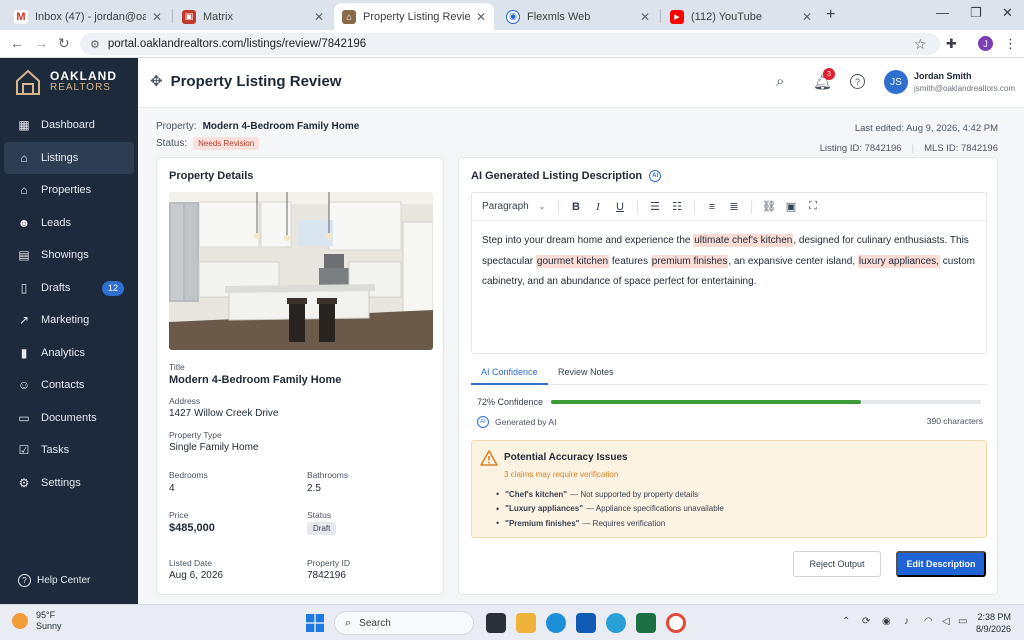 This screenshot has height=640, width=1024. Describe the element at coordinates (156, 81) in the screenshot. I see `move-icon: ✥` at that location.